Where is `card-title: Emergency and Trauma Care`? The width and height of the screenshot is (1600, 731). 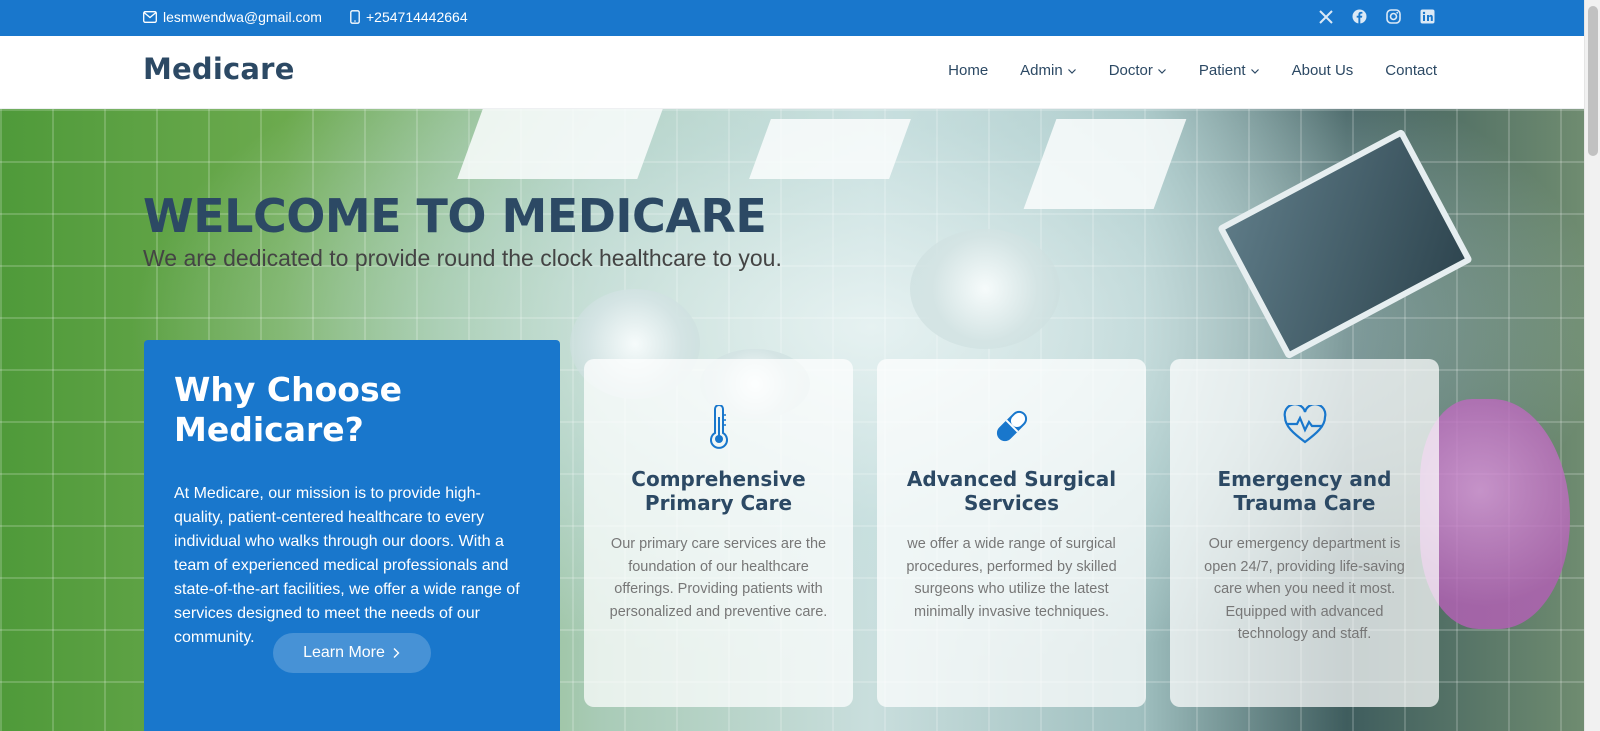
card-title: Emergency and Trauma Care is located at coordinates (1304, 491).